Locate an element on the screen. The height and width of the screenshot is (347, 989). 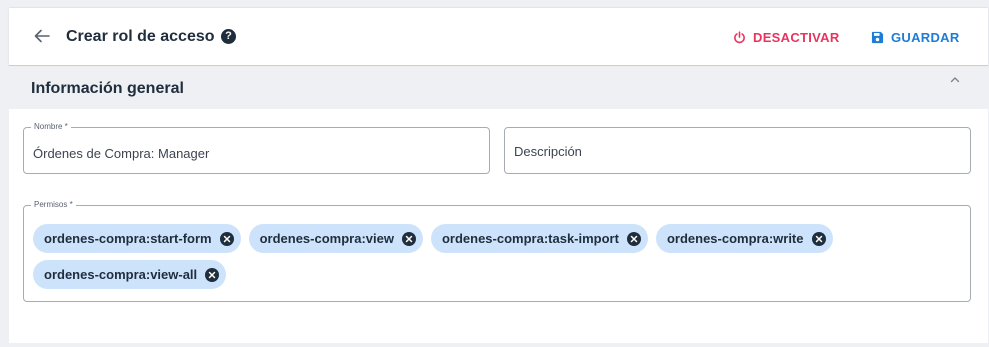
permission-chip-label: ordenes-compra:task-import is located at coordinates (530, 238).